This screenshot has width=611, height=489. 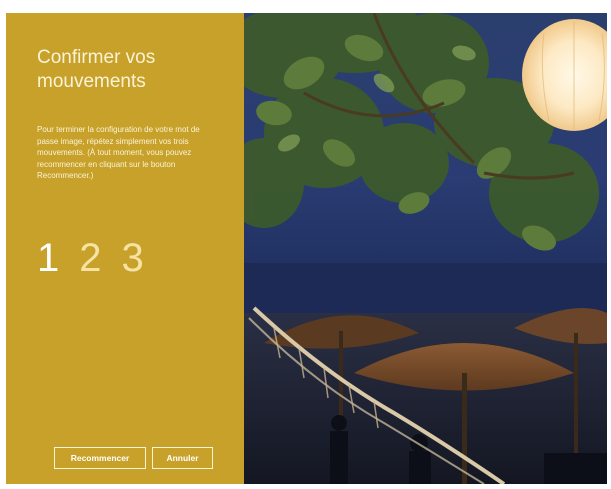 What do you see at coordinates (100, 458) in the screenshot?
I see `restart-button: Recommencer` at bounding box center [100, 458].